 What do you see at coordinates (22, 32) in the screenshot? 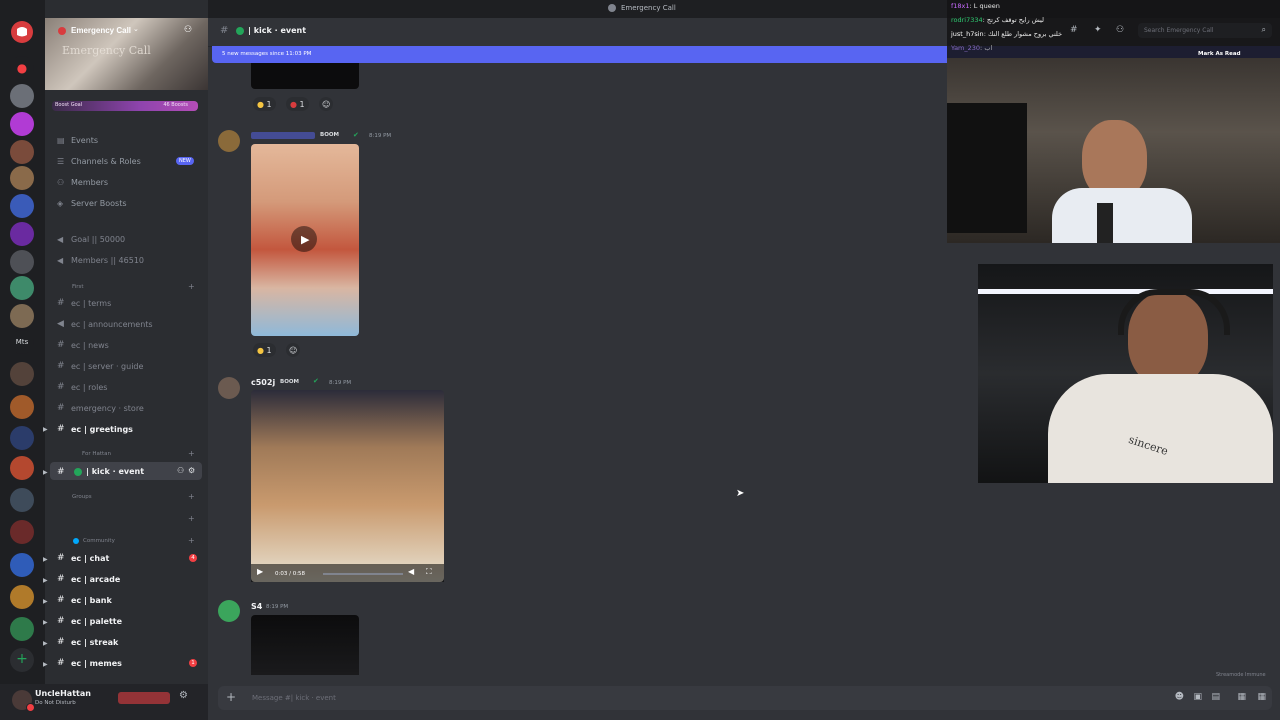
I see `discord-home-icon` at bounding box center [22, 32].